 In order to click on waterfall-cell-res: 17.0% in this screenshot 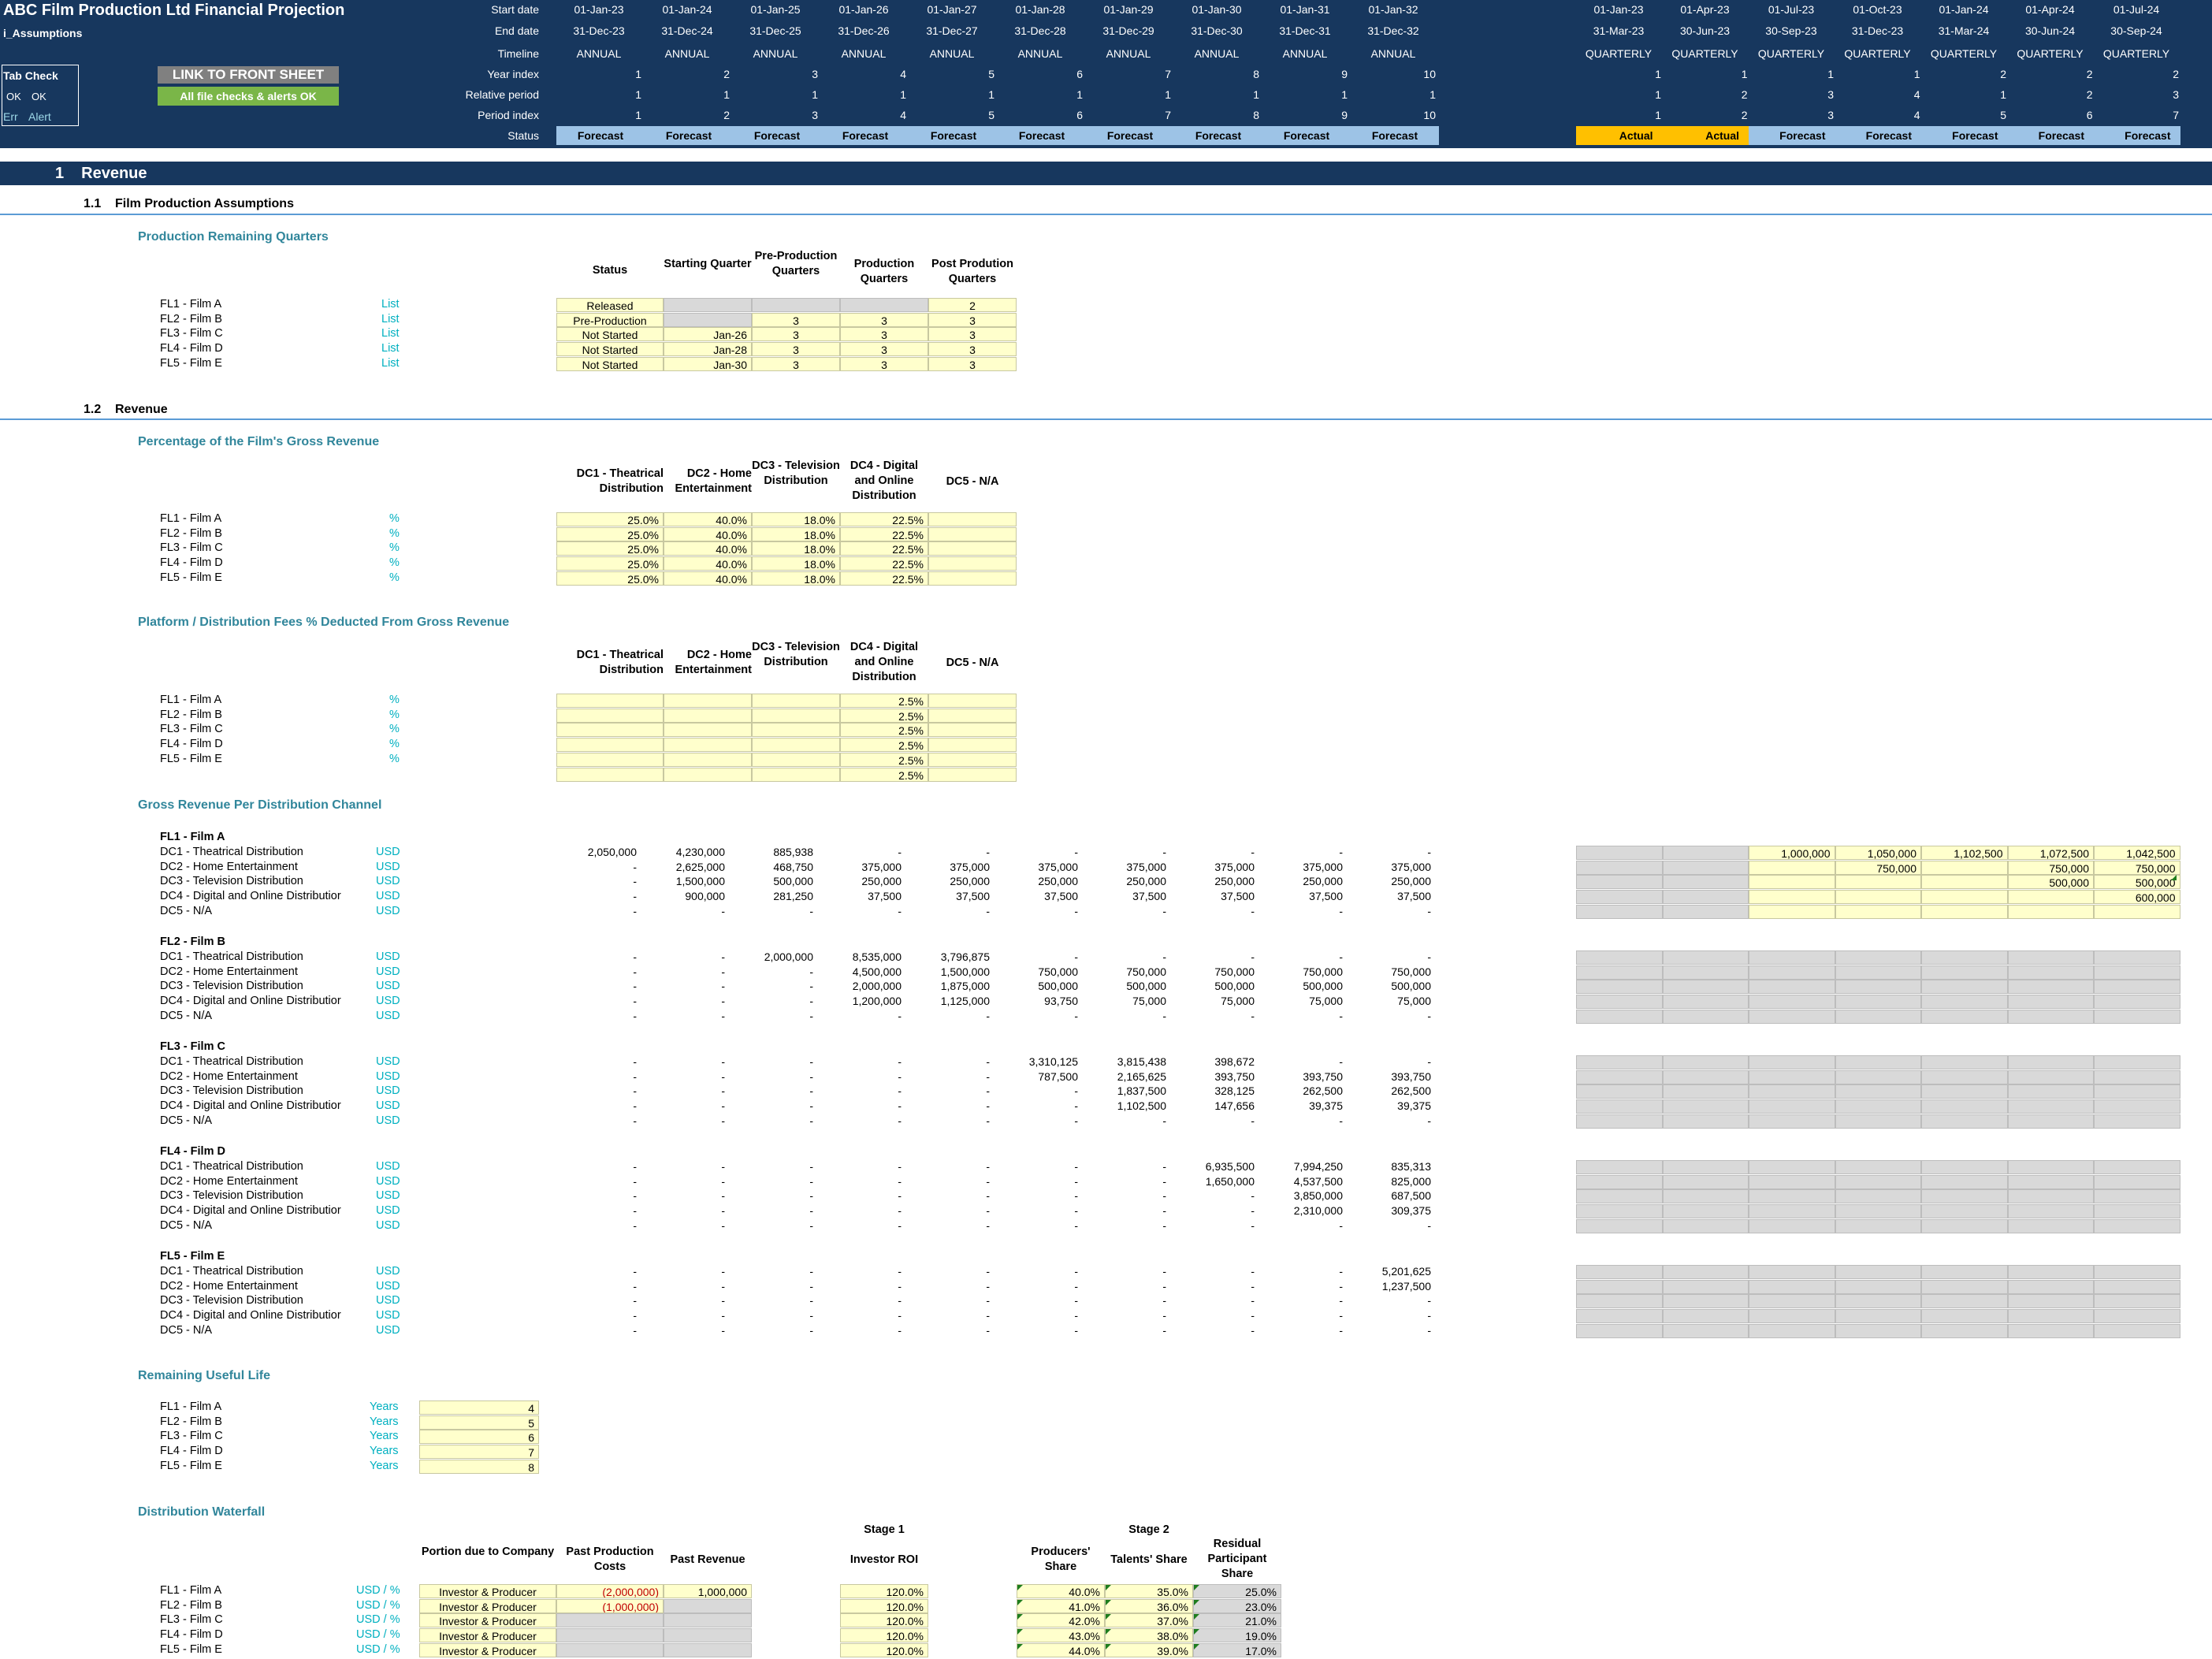, I will do `click(1237, 1650)`.